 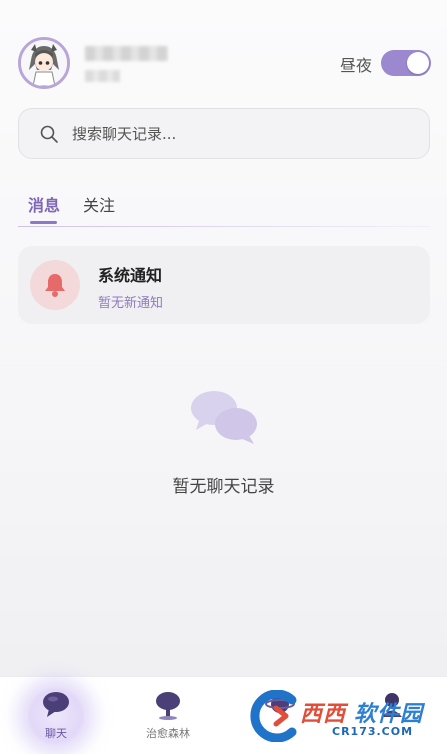 I want to click on watermark-brand-blue: 软件园, so click(x=389, y=714).